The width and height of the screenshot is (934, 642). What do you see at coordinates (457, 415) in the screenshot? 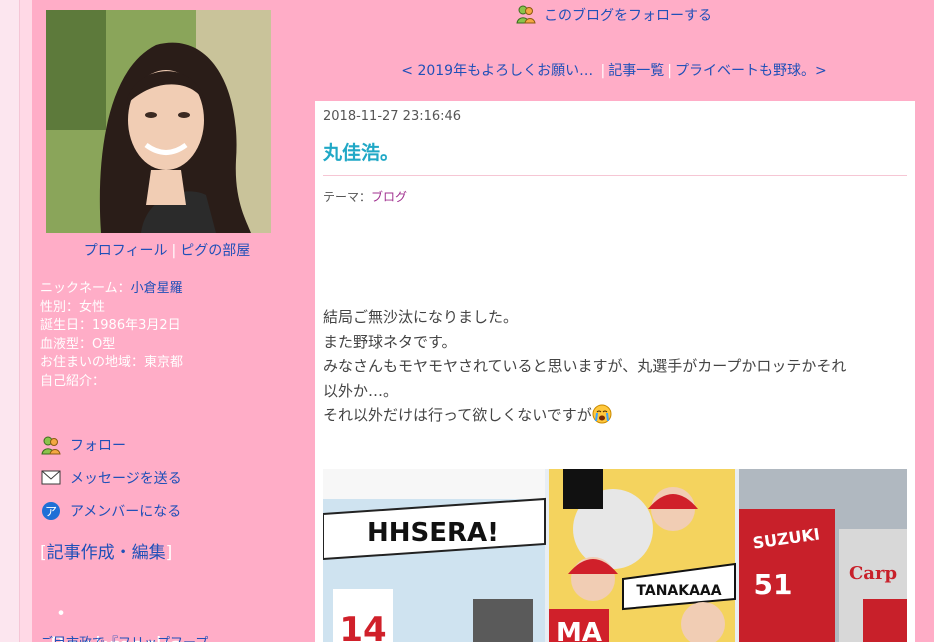
I see `body-line: それ以外だけは行って欲しくないですが` at bounding box center [457, 415].